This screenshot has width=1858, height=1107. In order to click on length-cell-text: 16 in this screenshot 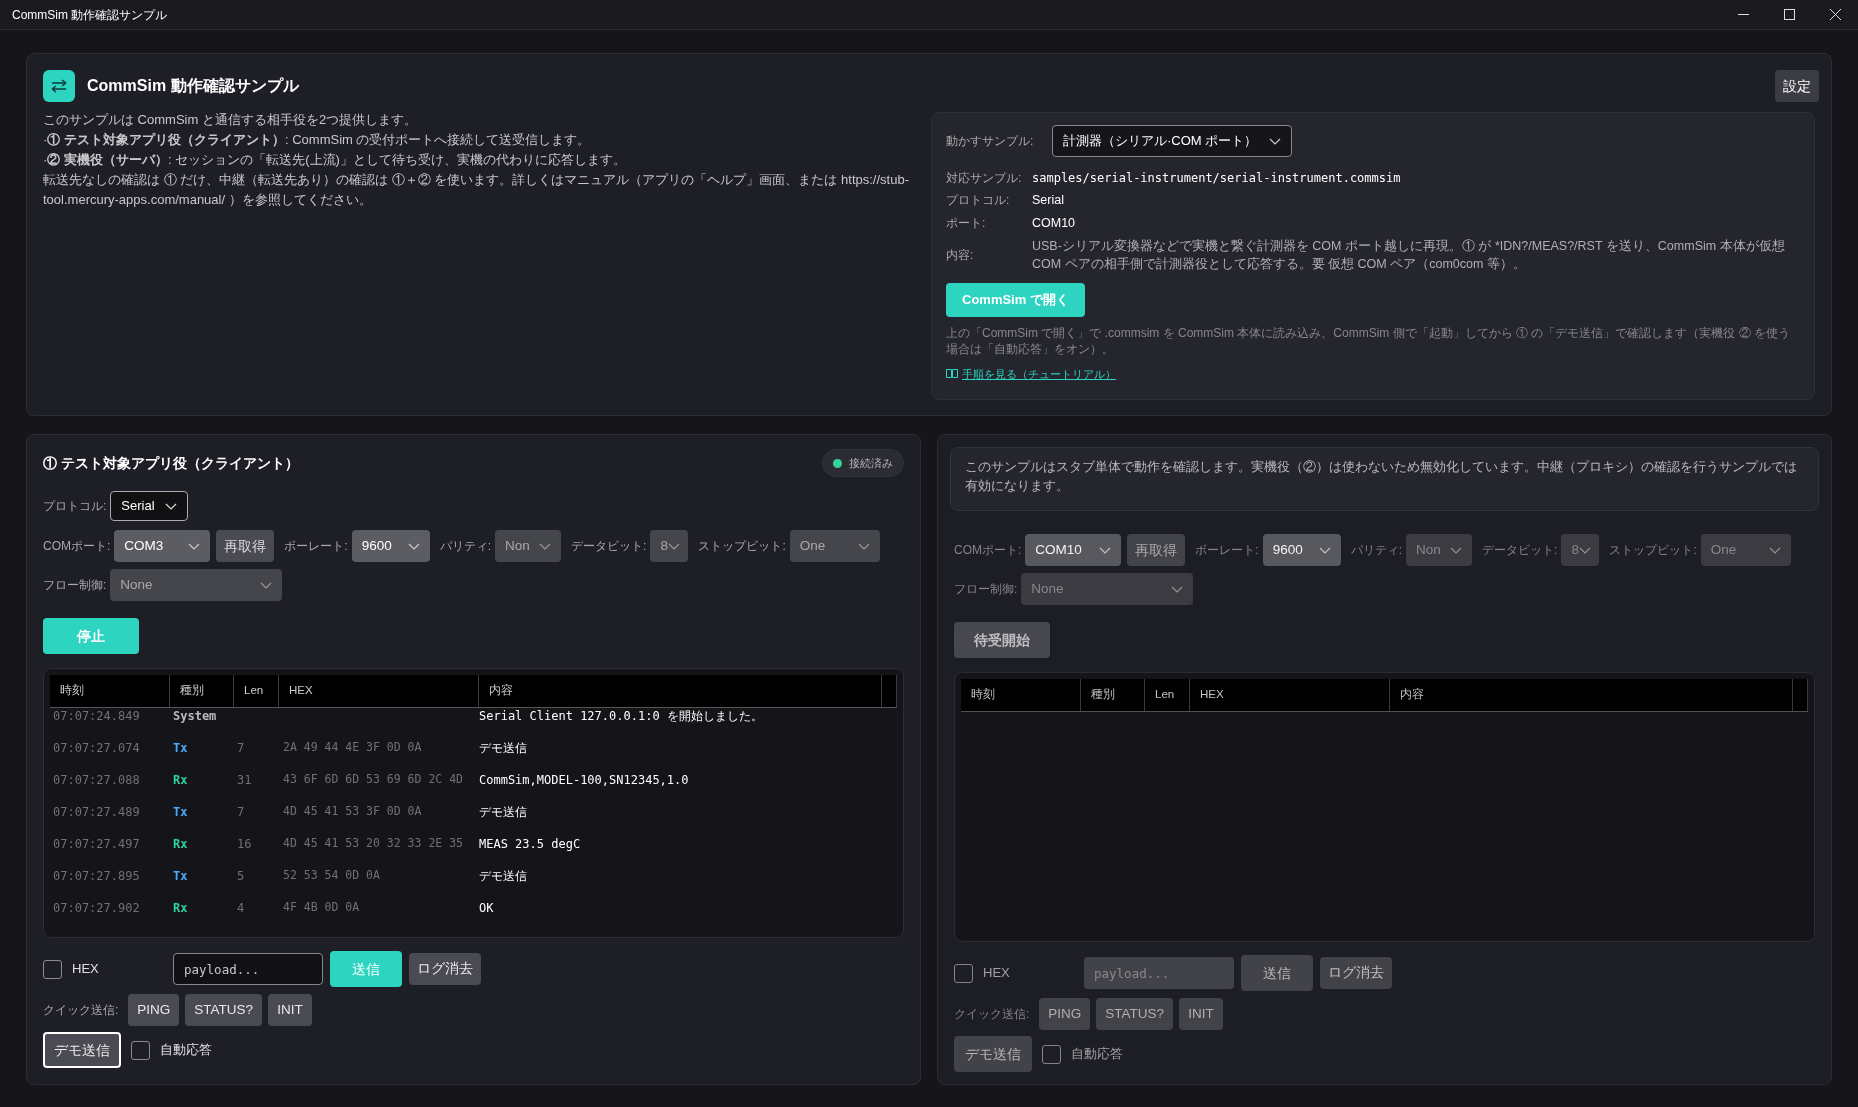, I will do `click(244, 844)`.